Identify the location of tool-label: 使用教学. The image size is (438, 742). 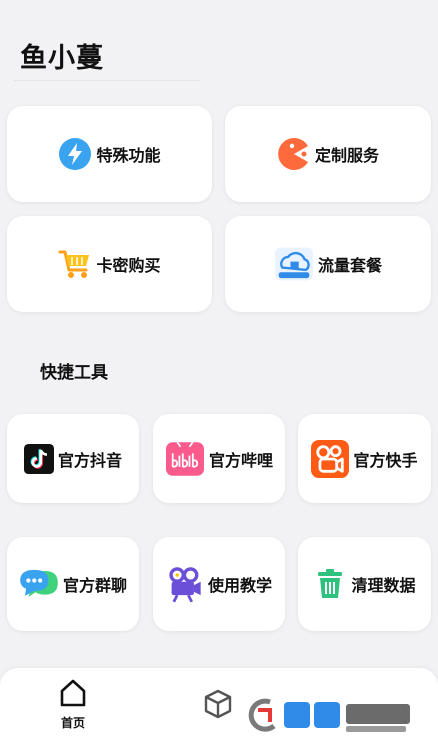
(239, 585).